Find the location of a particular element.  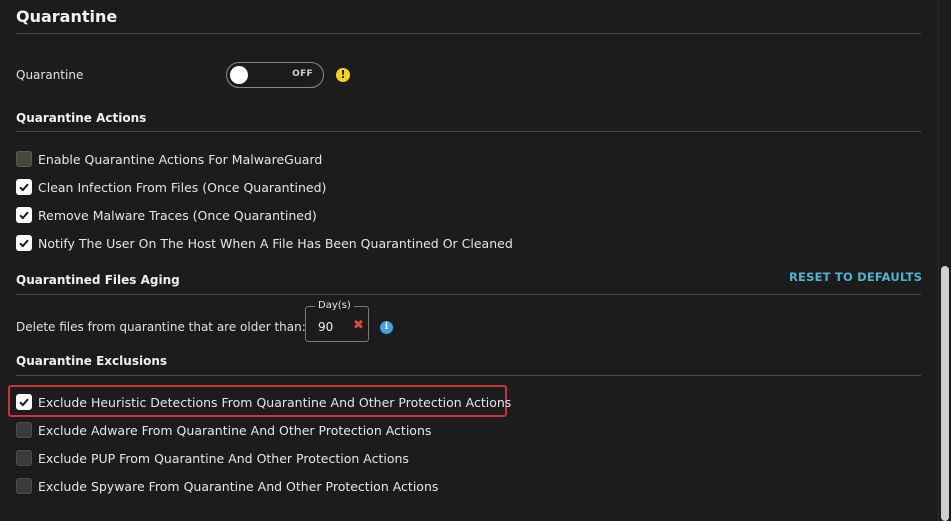

checkbox-row-remove-traces: Remove Malware Traces (Once Quarantined) is located at coordinates (166, 215).